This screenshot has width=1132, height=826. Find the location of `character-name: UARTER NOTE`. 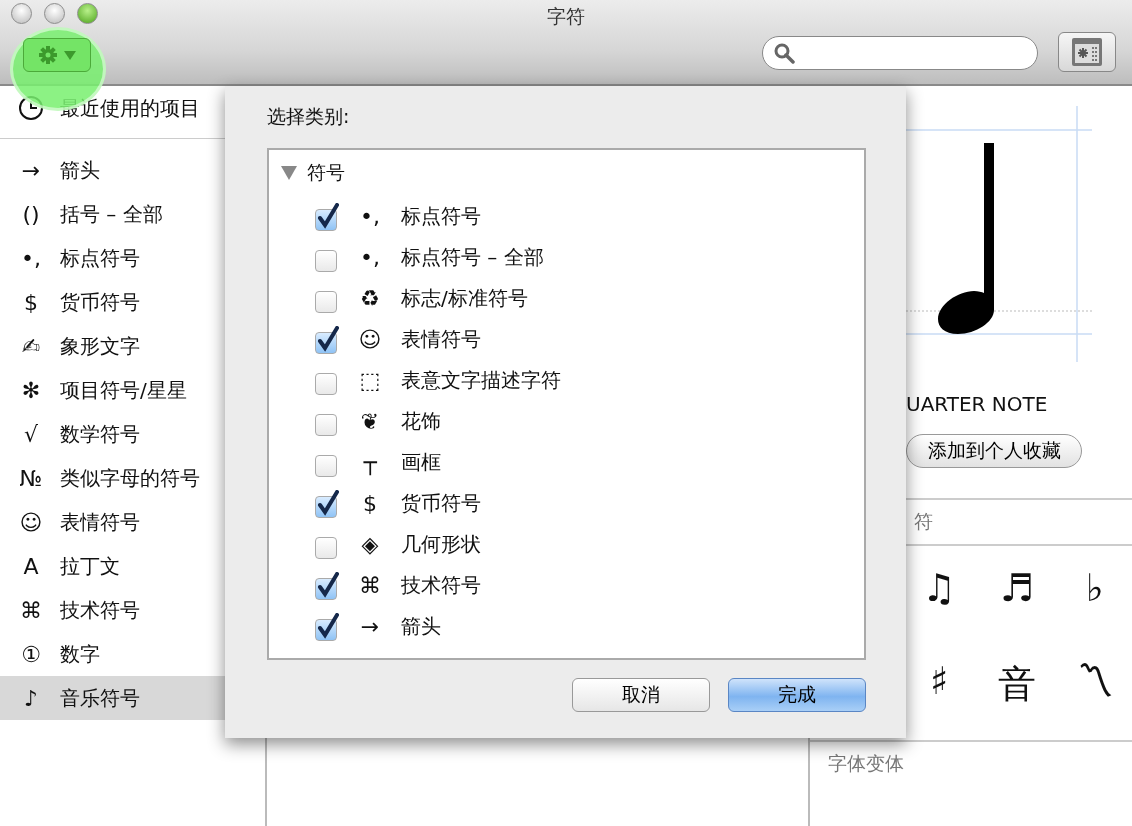

character-name: UARTER NOTE is located at coordinates (977, 404).